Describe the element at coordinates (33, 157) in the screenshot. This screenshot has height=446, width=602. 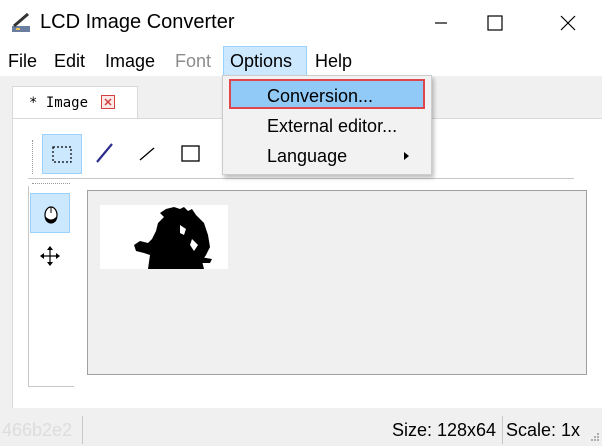
I see `toolbar-grip` at that location.